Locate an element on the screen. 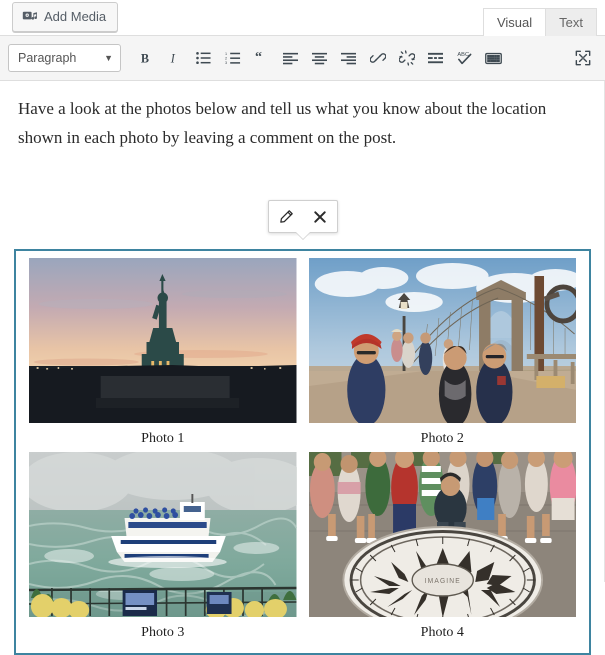 The width and height of the screenshot is (605, 655). editor-top-bar: Add Media Visual Text is located at coordinates (302, 18).